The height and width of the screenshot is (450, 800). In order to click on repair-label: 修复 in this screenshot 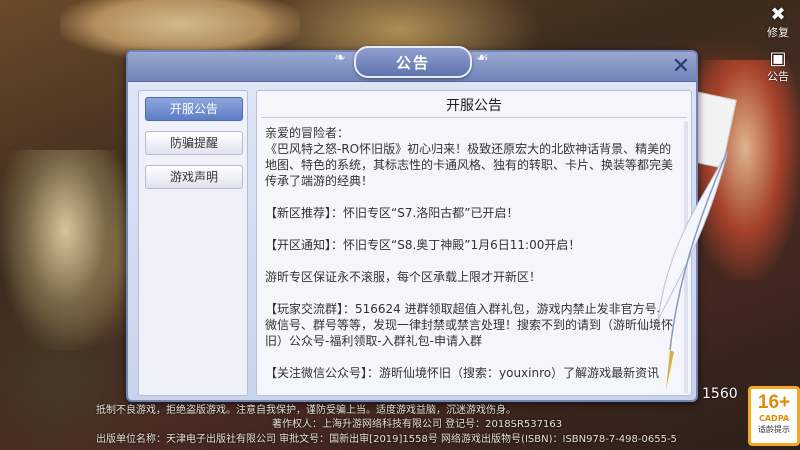, I will do `click(778, 32)`.